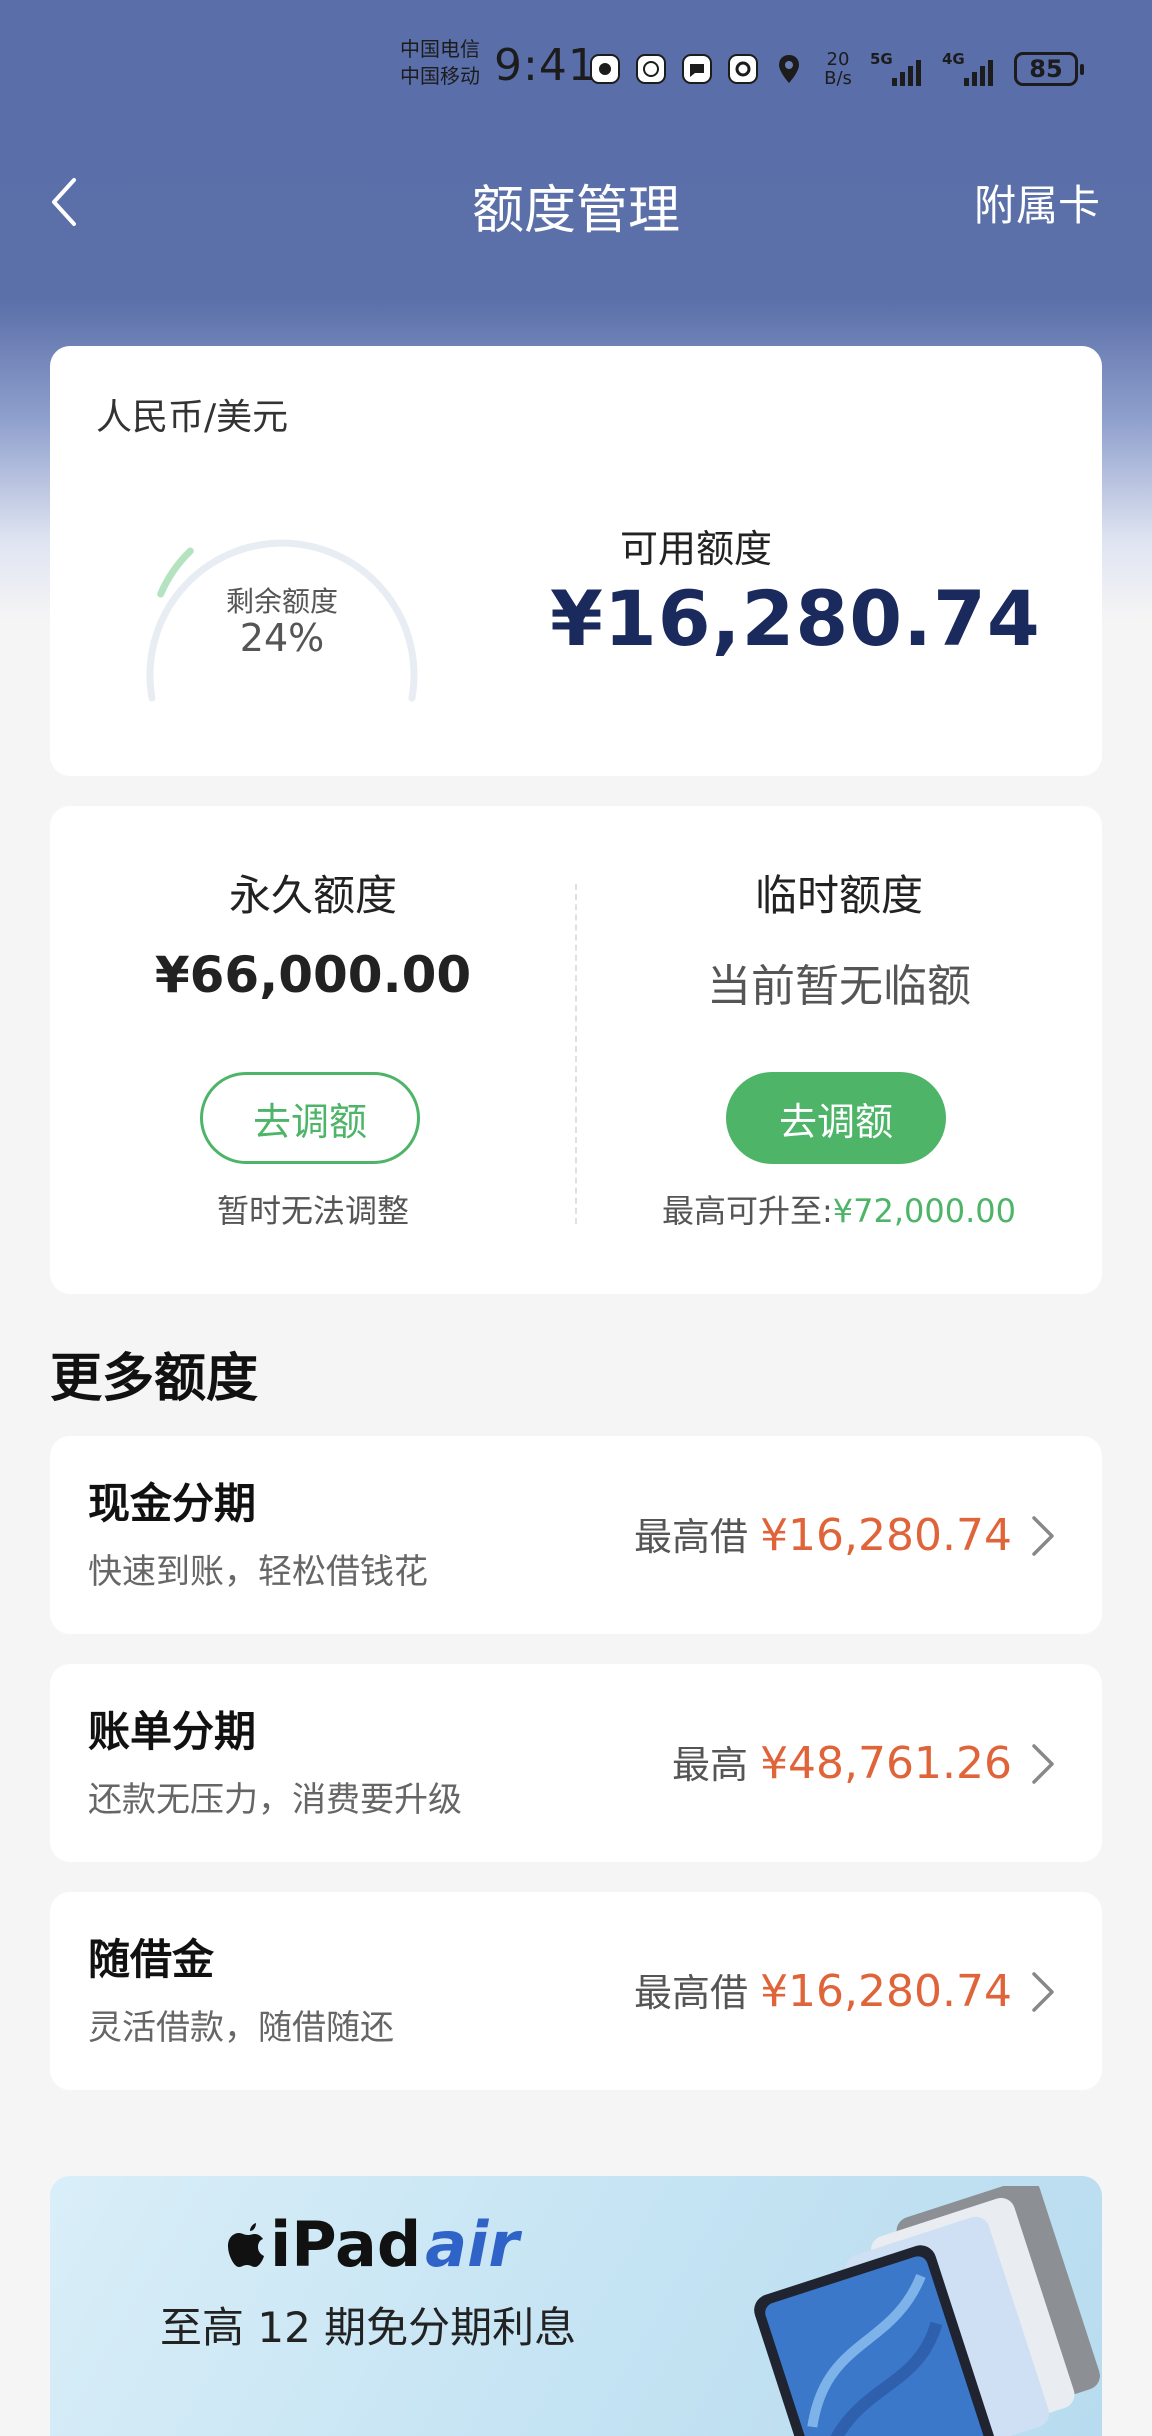  I want to click on message-notification-icon, so click(697, 69).